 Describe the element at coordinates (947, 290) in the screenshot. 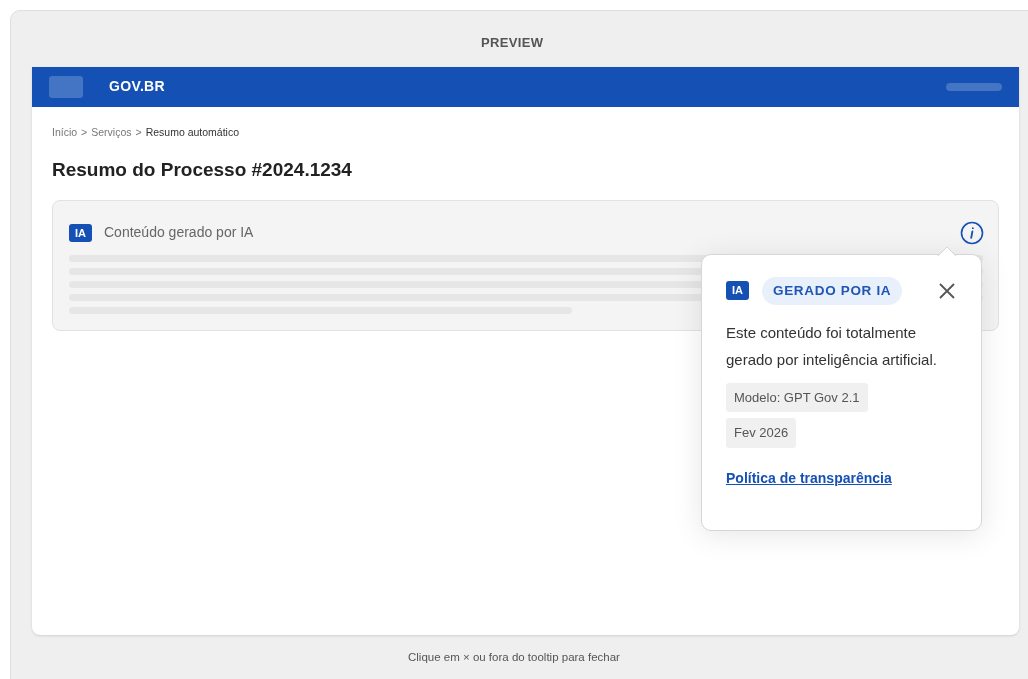

I see `close-icon` at that location.